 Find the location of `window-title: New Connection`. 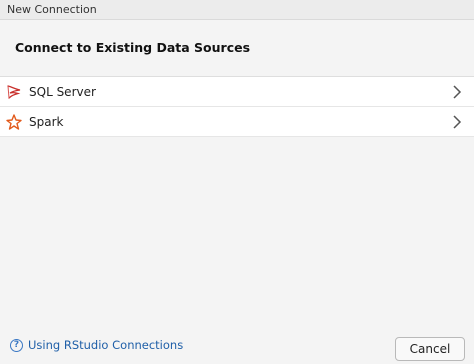

window-title: New Connection is located at coordinates (237, 10).